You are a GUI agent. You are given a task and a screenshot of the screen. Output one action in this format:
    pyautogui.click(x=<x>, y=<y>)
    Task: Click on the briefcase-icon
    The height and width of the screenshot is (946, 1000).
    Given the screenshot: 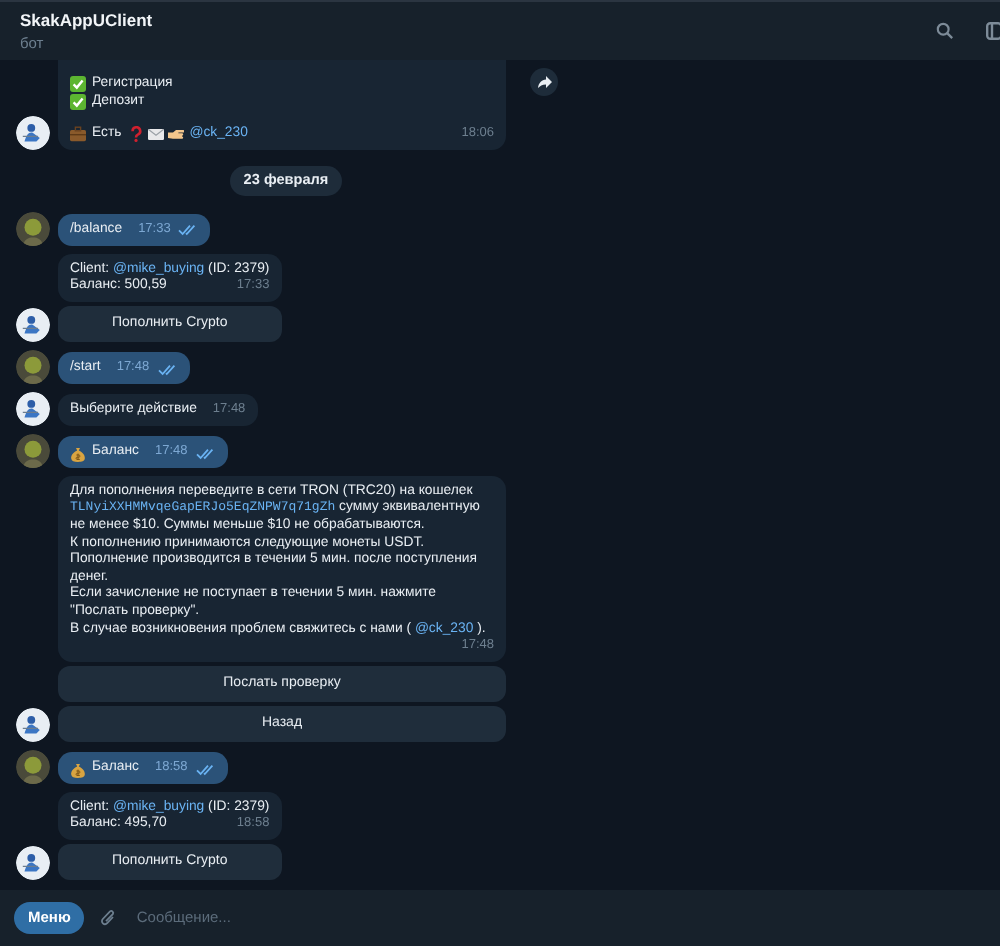 What is the action you would take?
    pyautogui.click(x=78, y=134)
    